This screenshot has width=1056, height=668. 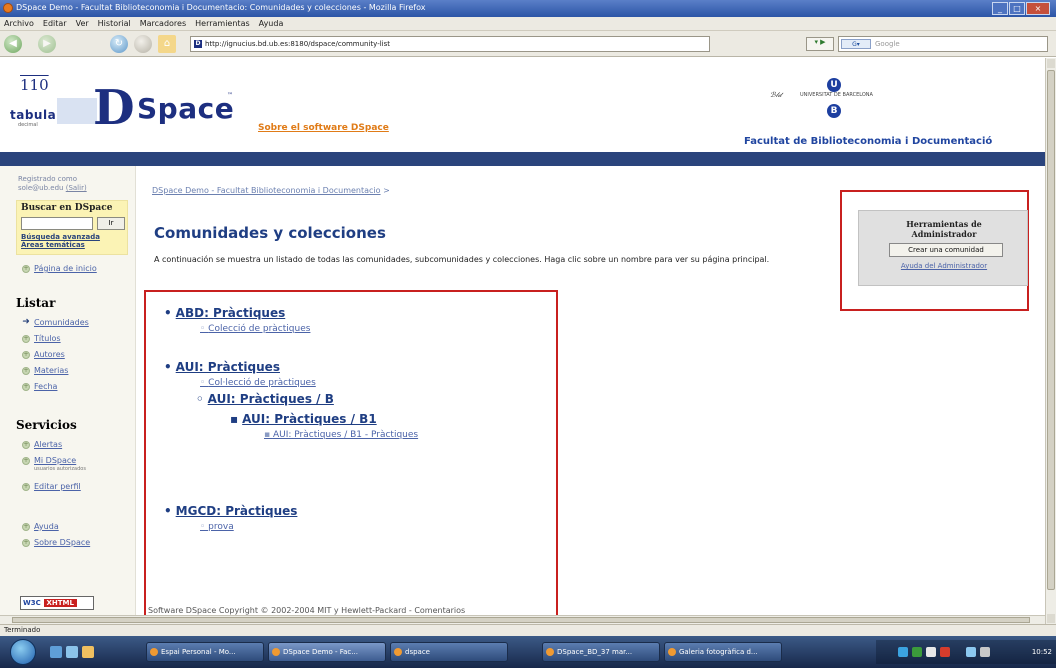 I want to click on search-heading: Buscar en DSpace, so click(x=67, y=208).